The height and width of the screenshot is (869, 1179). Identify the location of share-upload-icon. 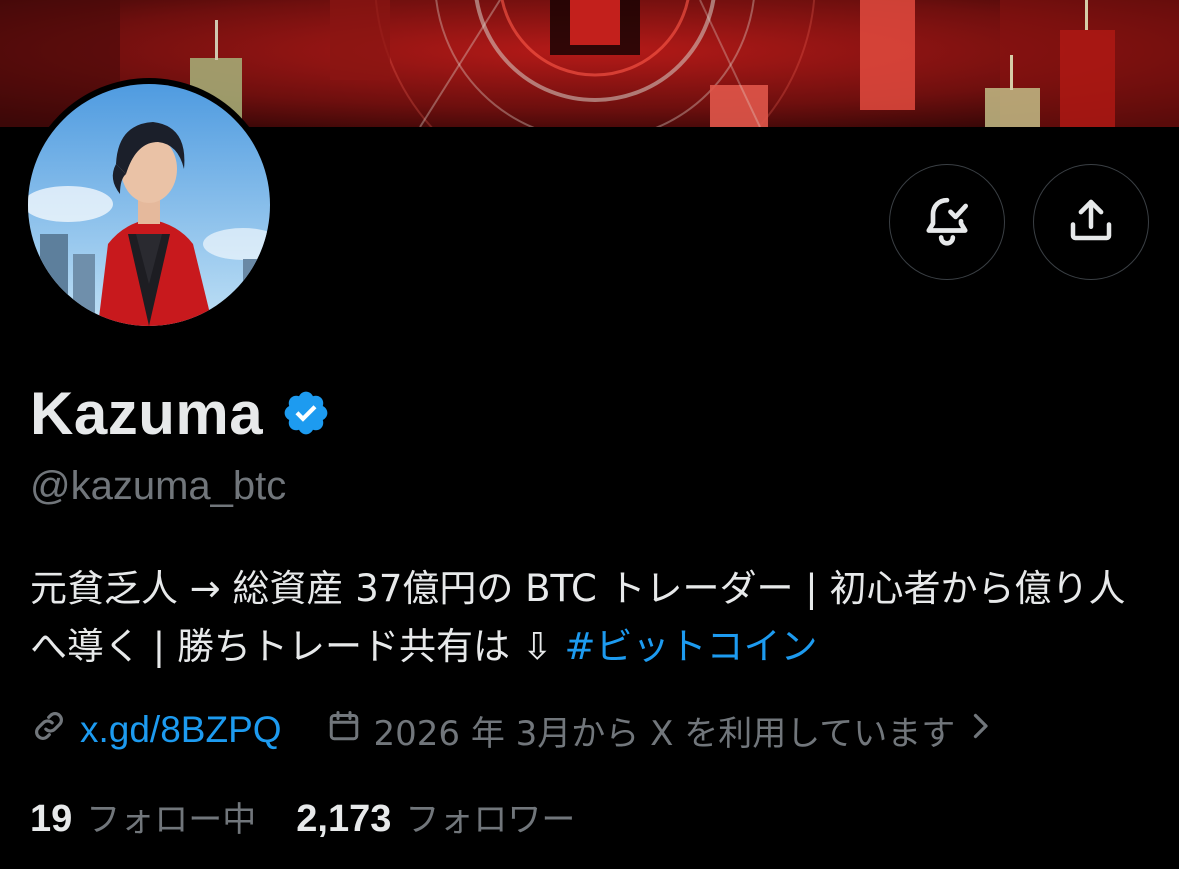
(1091, 222).